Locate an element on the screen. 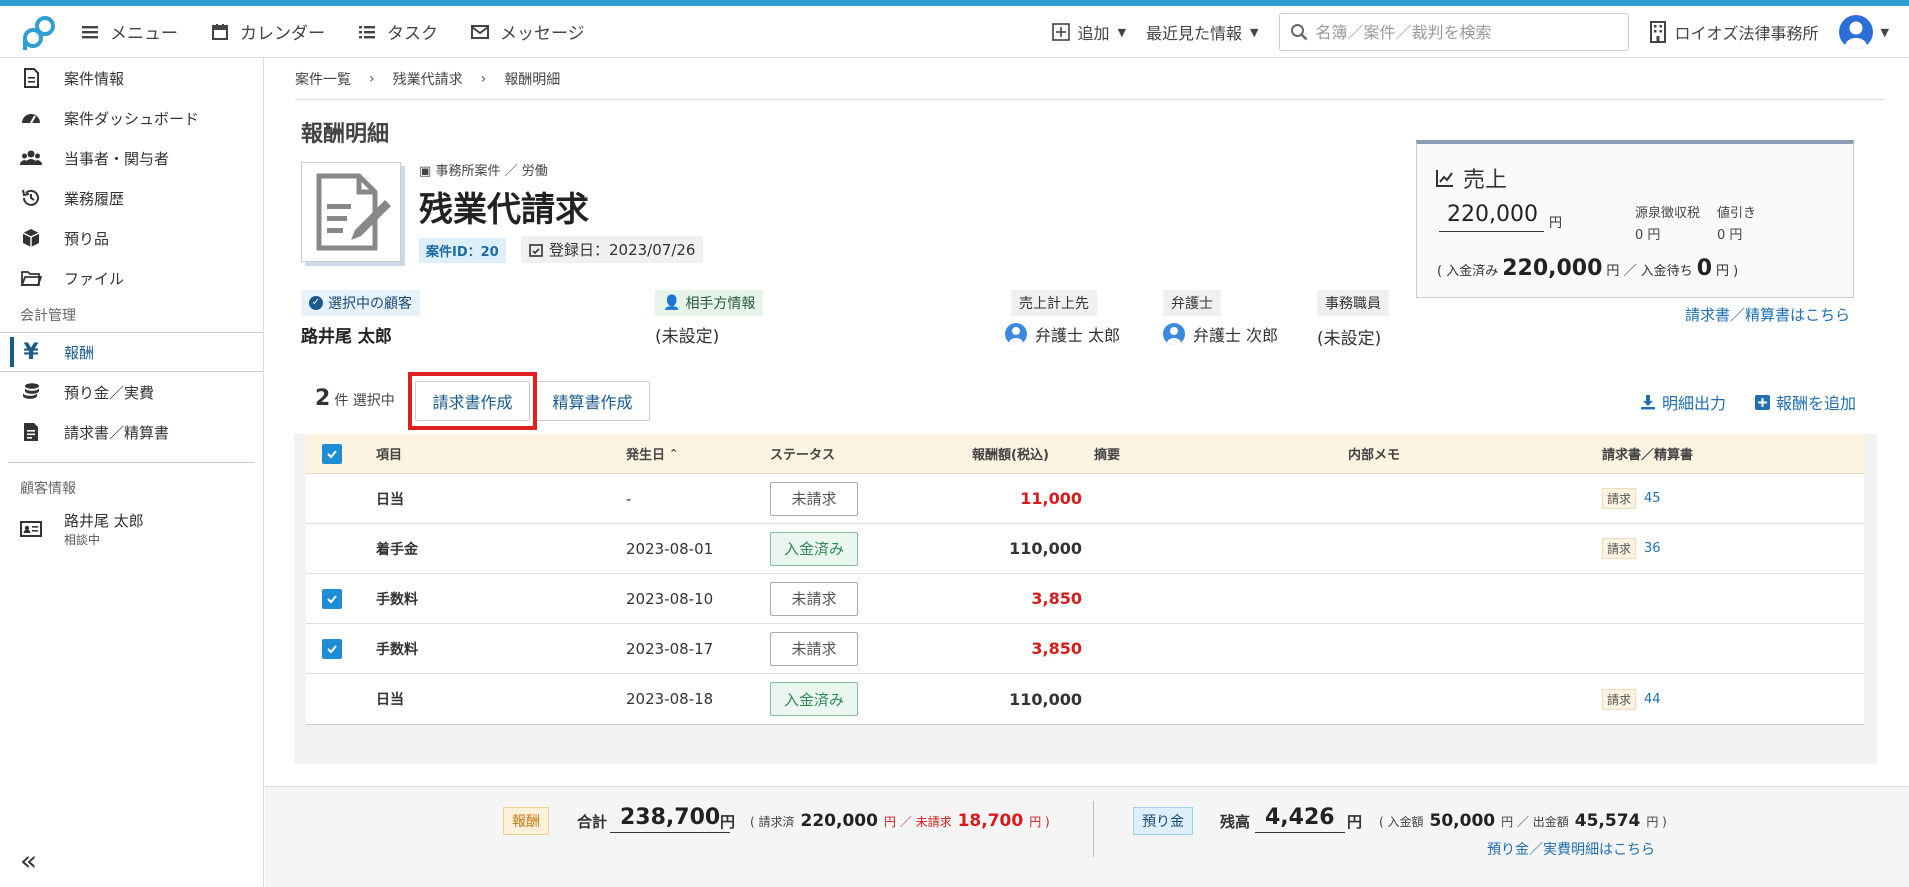 The image size is (1909, 887). collapse-sidebar-icon: « is located at coordinates (28, 860).